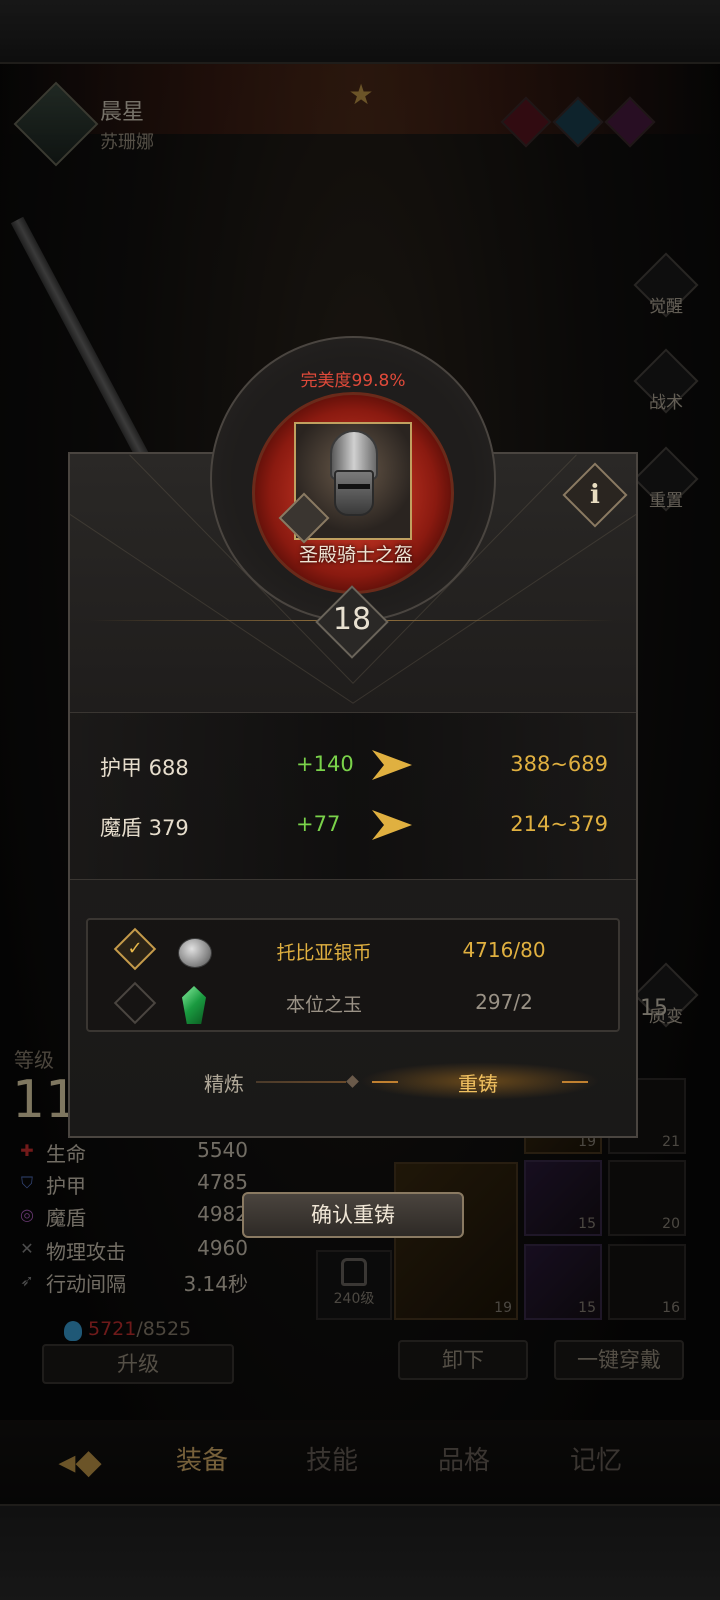  What do you see at coordinates (323, 1005) in the screenshot?
I see `cost-name: 本位之玉` at bounding box center [323, 1005].